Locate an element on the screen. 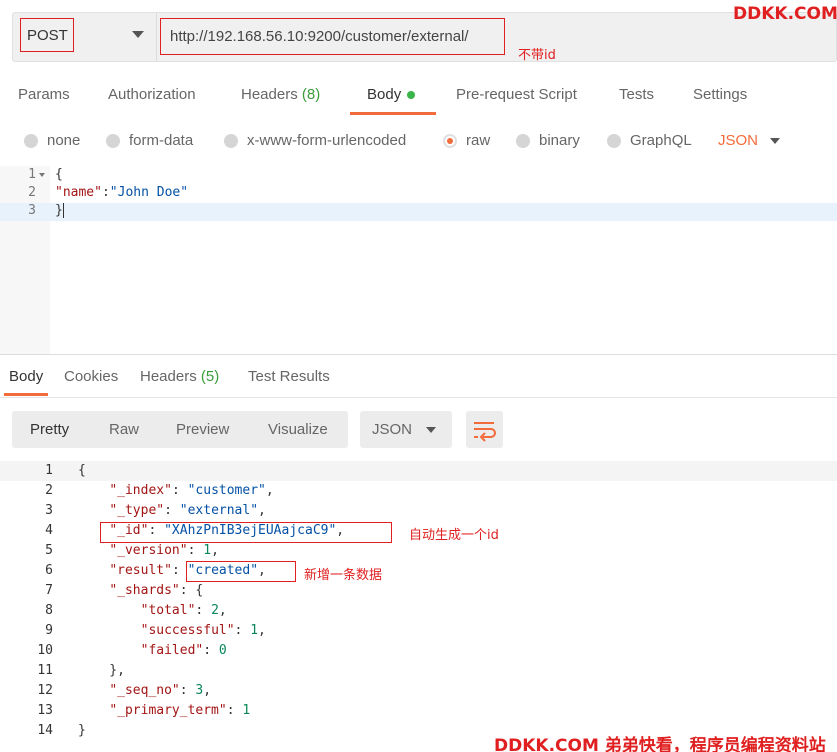 This screenshot has height=752, width=837. code-line: 3 "_type": "external", is located at coordinates (155, 510).